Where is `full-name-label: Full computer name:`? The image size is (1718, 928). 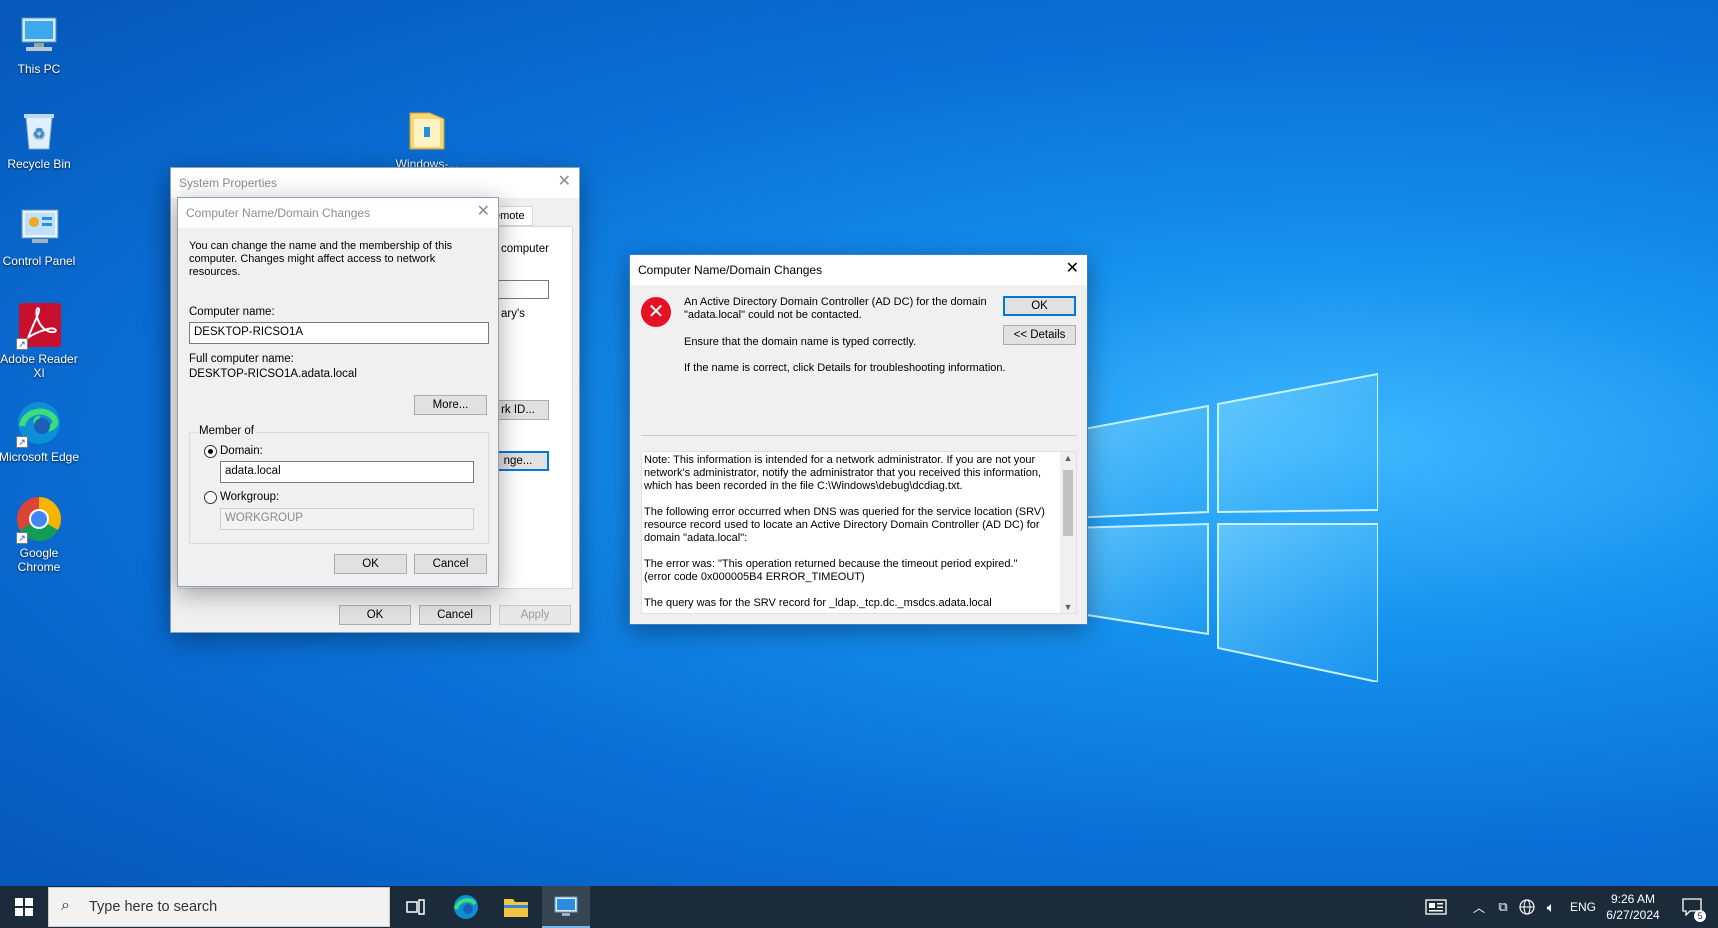 full-name-label: Full computer name: is located at coordinates (241, 359).